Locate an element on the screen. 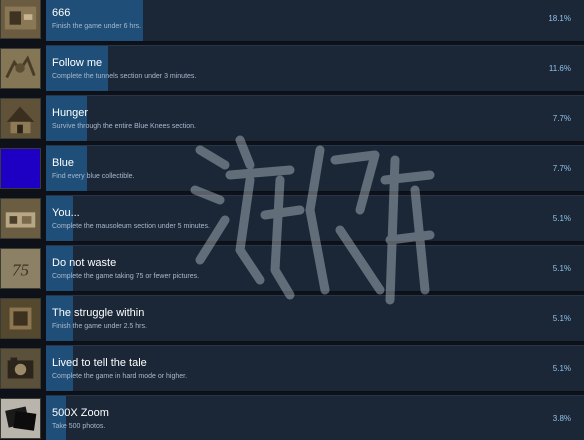 This screenshot has width=584, height=440. camera-icon is located at coordinates (20, 368).